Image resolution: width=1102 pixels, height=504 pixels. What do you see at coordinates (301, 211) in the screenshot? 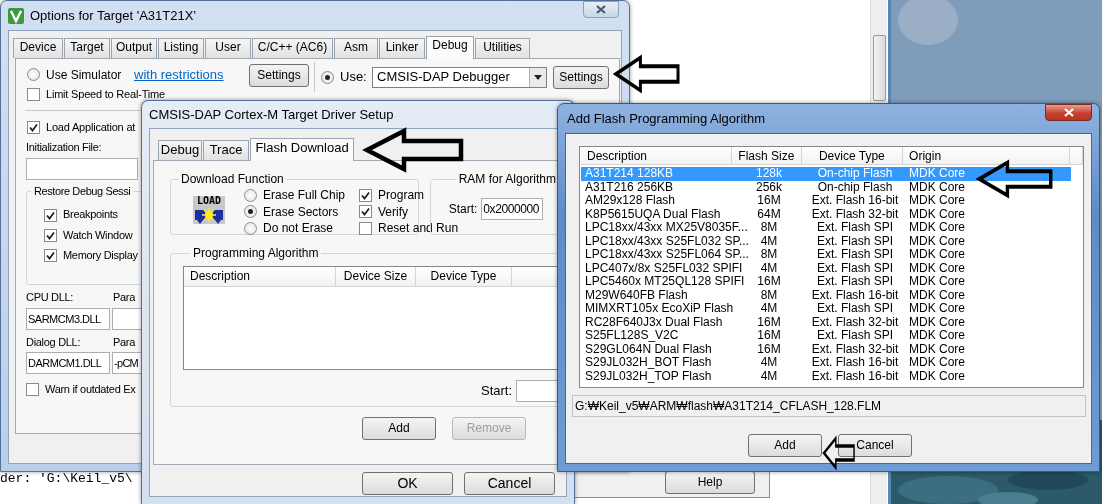
I see `radio-label: Erase Sectors` at bounding box center [301, 211].